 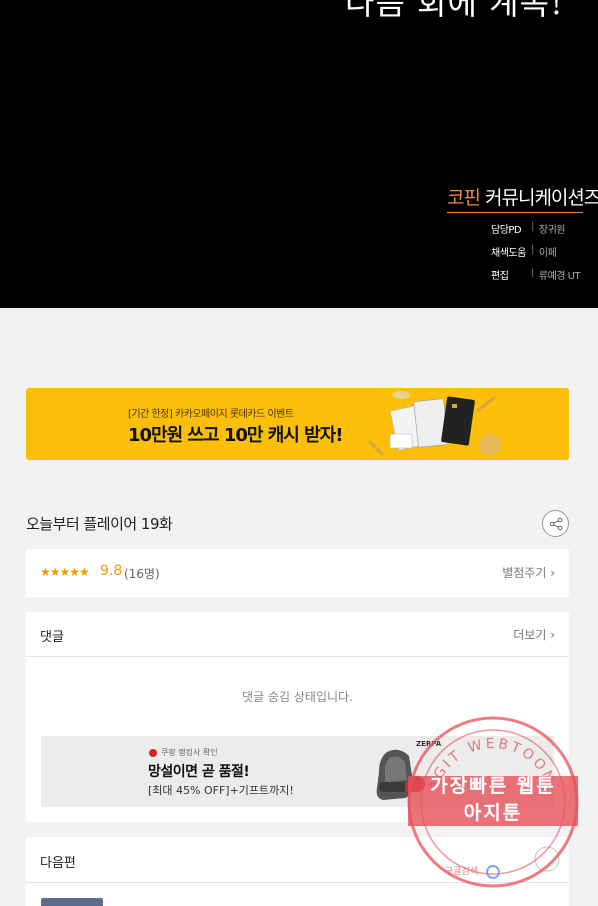 What do you see at coordinates (142, 574) in the screenshot?
I see `rating-count: (16명)` at bounding box center [142, 574].